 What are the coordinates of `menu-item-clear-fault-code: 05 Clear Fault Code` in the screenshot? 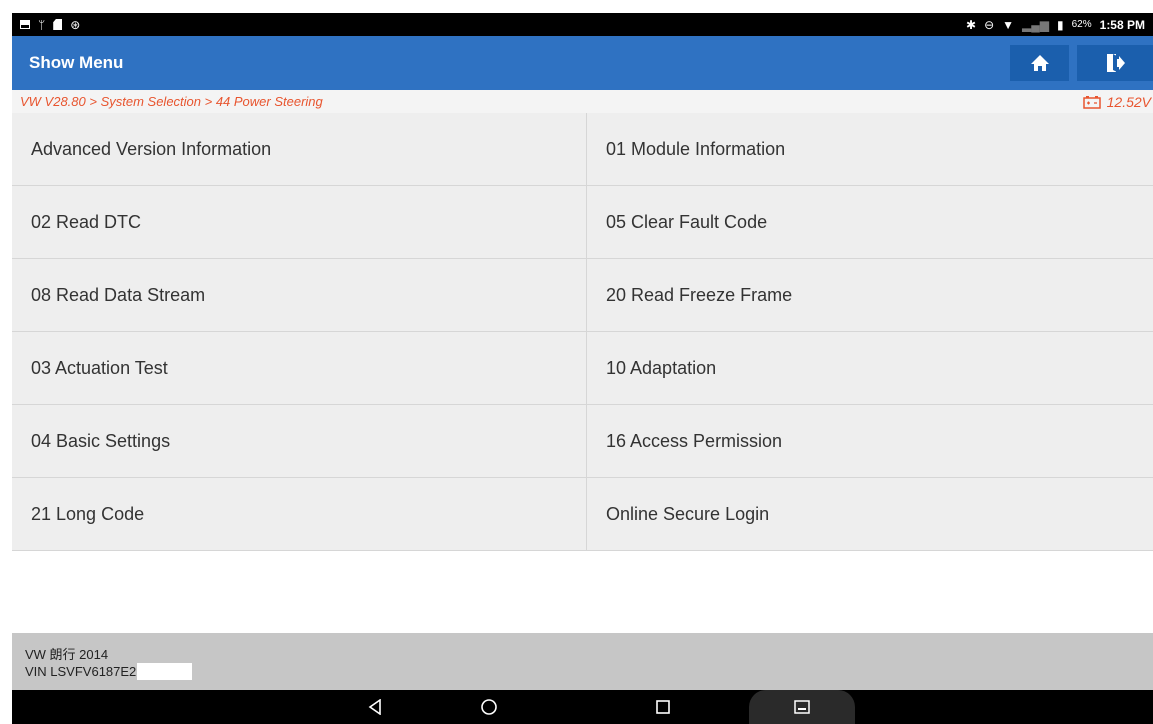 It's located at (870, 222).